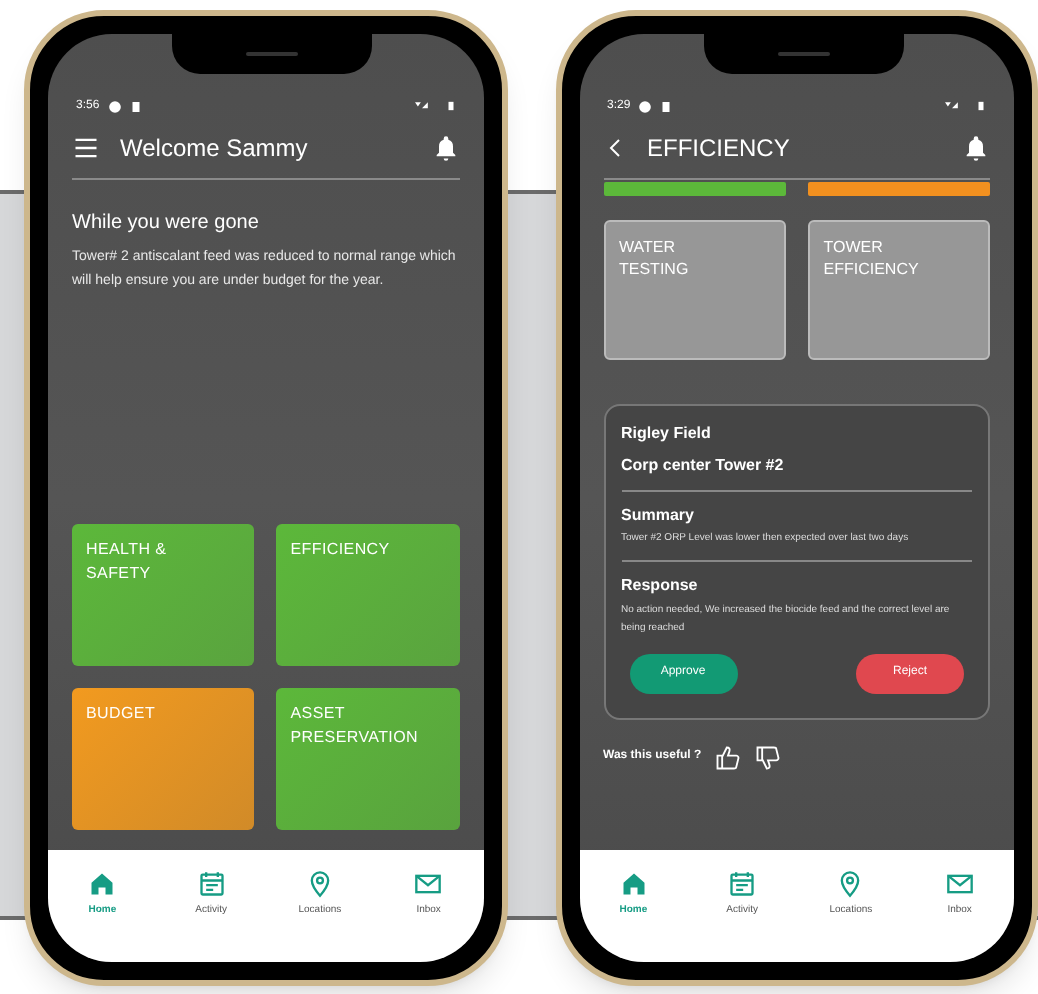 Image resolution: width=1038 pixels, height=994 pixels. Describe the element at coordinates (163, 595) in the screenshot. I see `category-tile: HEALTH & SAFETY` at that location.